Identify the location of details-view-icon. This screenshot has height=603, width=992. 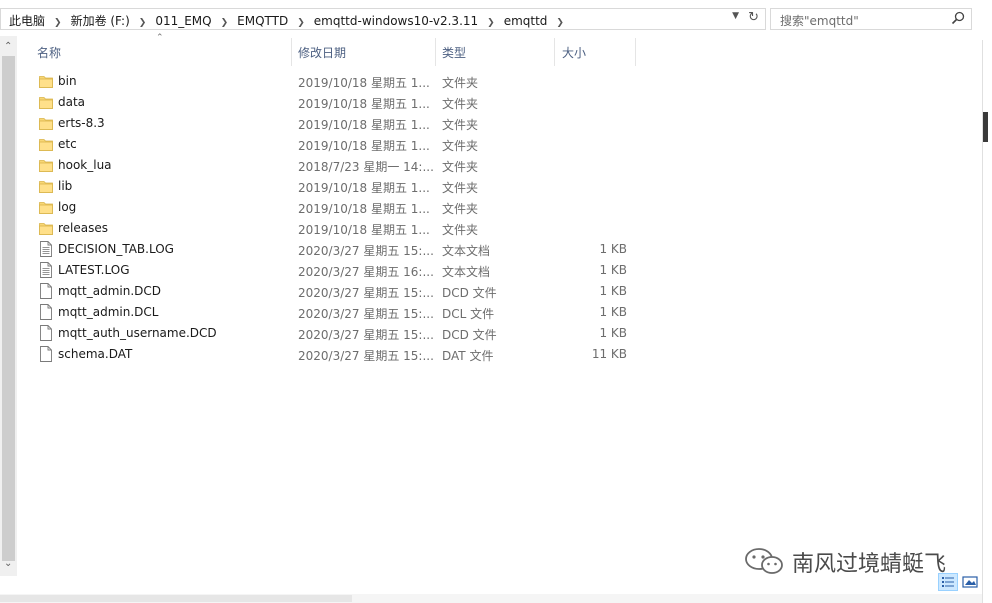
(948, 582).